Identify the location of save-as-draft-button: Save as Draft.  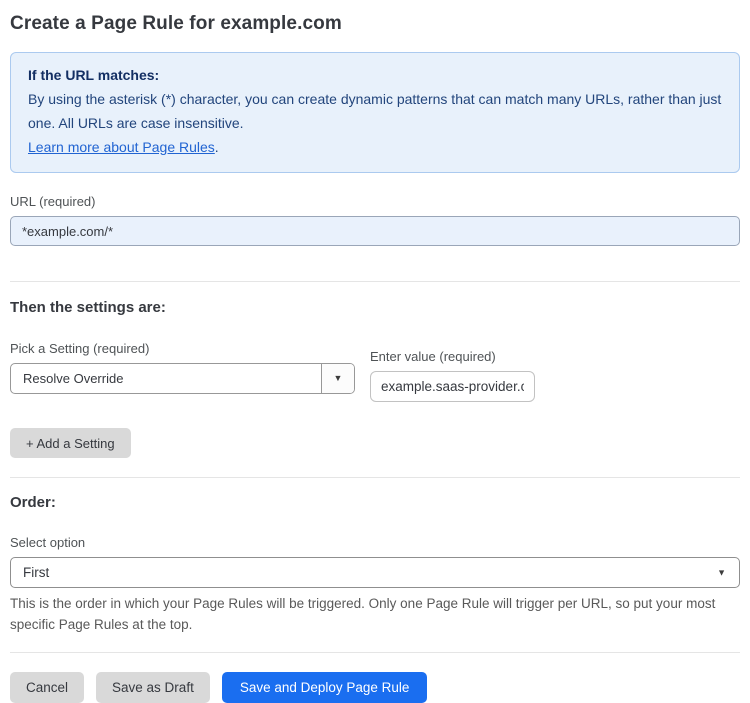
(153, 687).